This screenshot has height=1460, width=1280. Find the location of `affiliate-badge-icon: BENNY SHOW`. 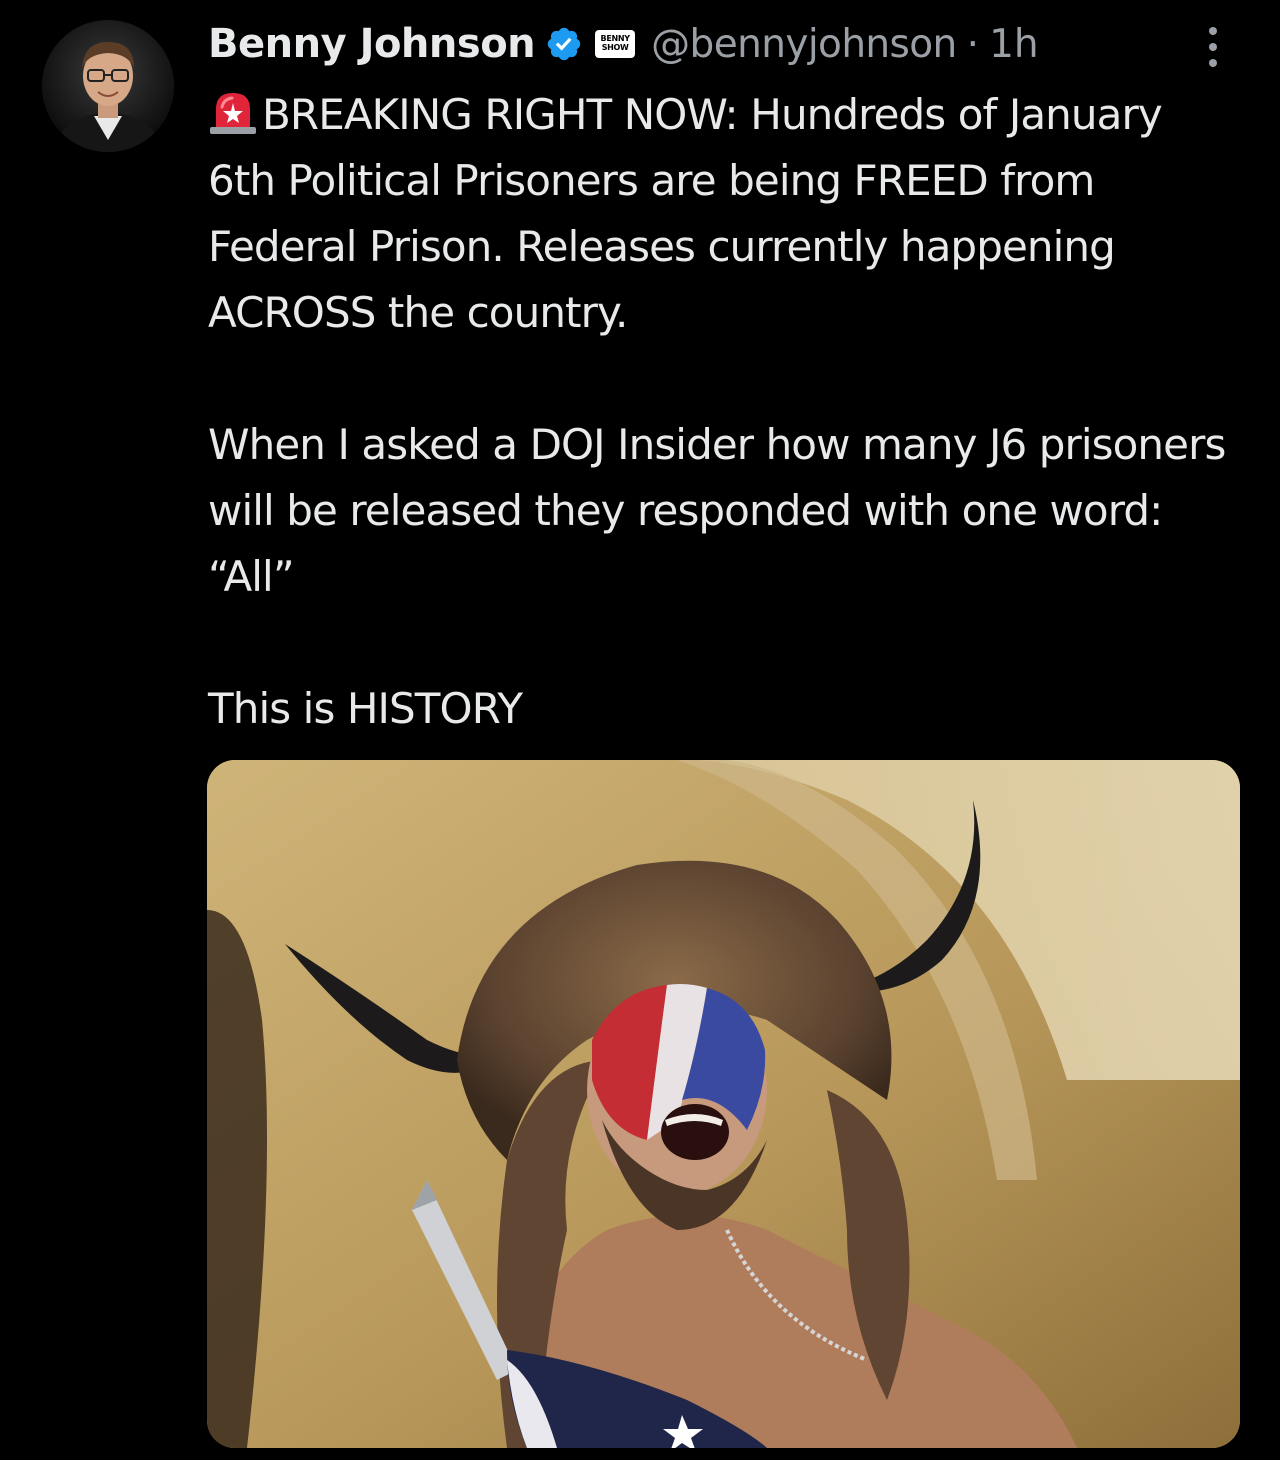

affiliate-badge-icon: BENNY SHOW is located at coordinates (615, 44).